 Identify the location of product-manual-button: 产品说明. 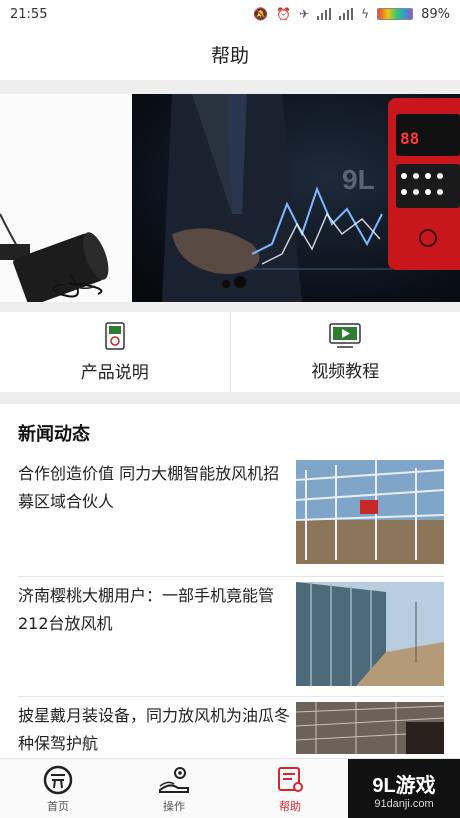
(115, 352).